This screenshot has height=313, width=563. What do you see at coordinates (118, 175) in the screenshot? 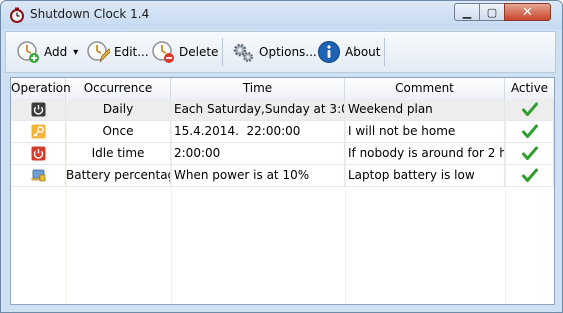
I see `occurrence-cell: Battery percentage` at bounding box center [118, 175].